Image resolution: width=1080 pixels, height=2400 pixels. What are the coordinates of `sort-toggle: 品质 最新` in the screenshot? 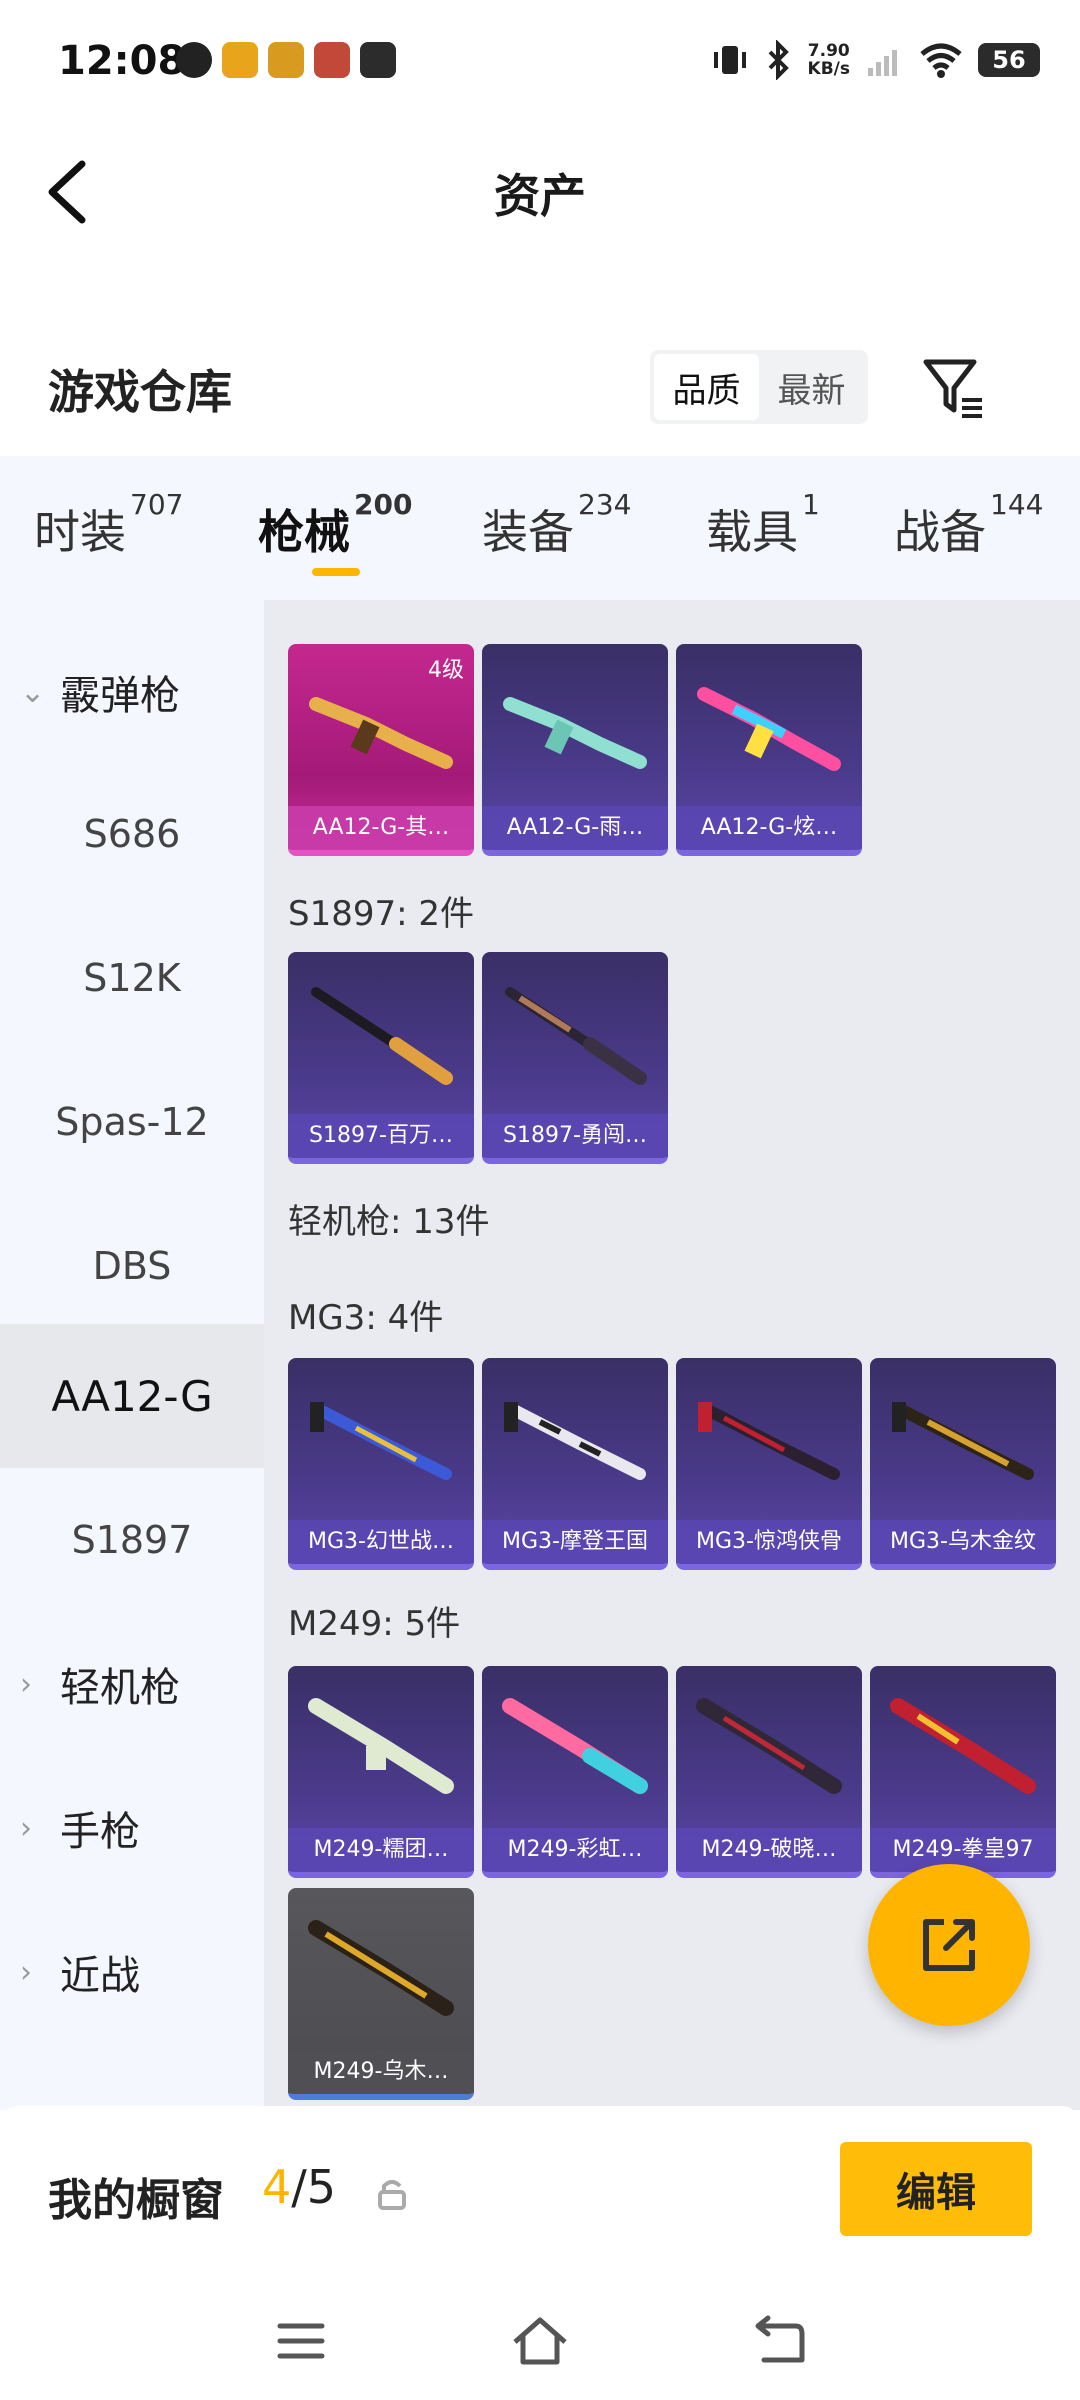 It's located at (759, 387).